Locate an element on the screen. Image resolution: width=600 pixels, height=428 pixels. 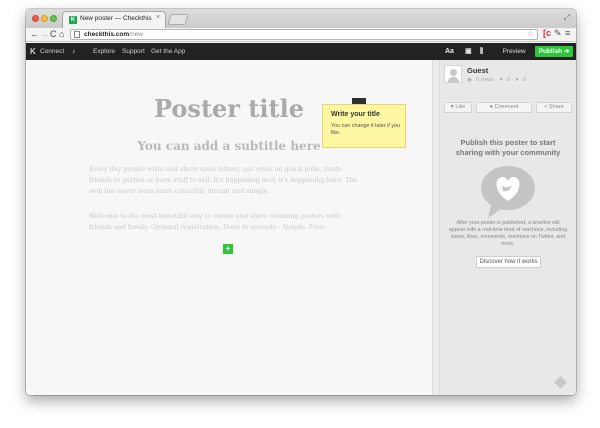
panel-divider is located at coordinates (436, 227).